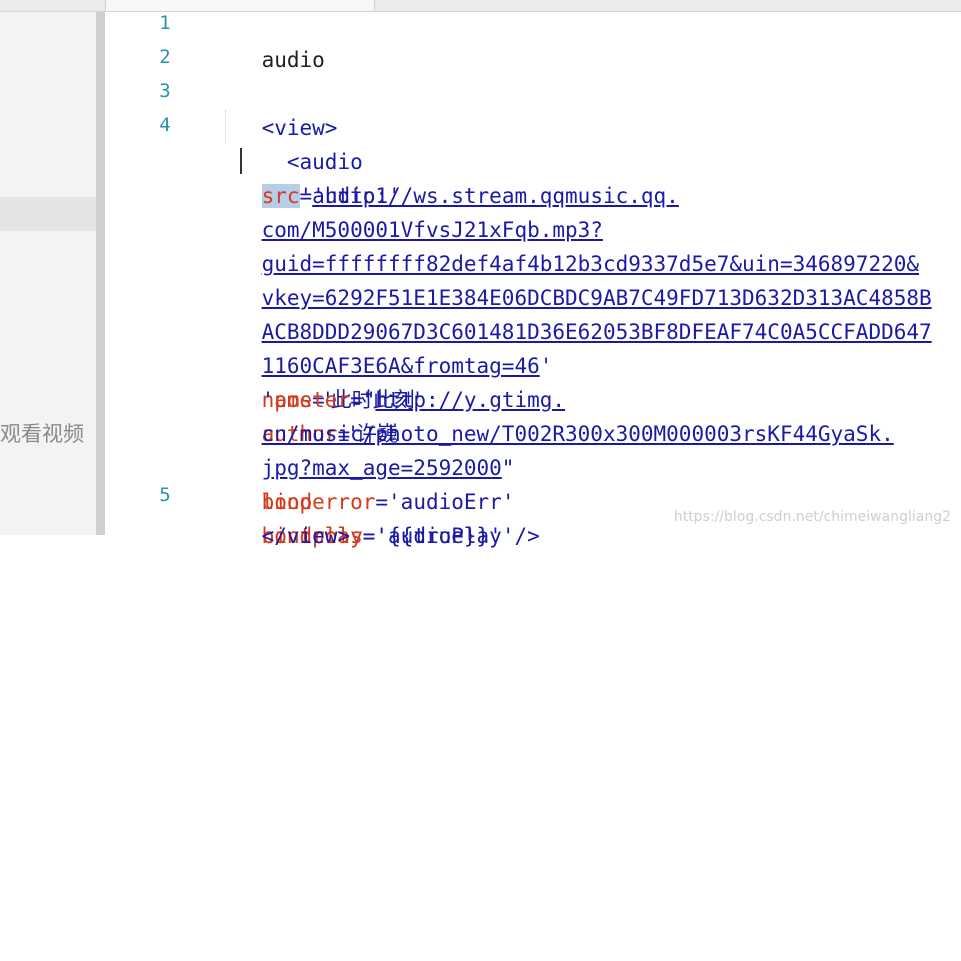  What do you see at coordinates (165, 495) in the screenshot?
I see `line-number-5: 5` at bounding box center [165, 495].